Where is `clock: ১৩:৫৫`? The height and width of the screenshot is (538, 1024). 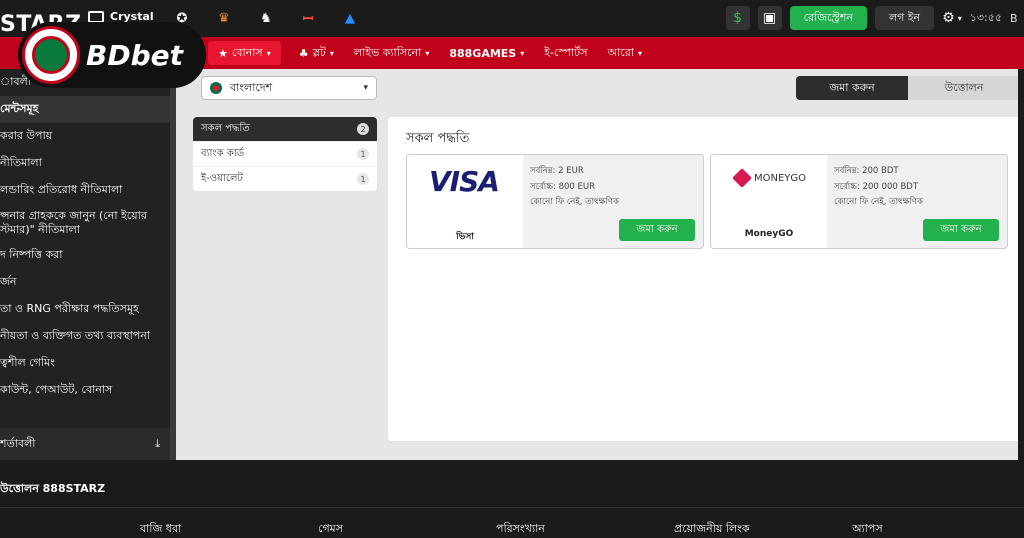
clock: ১৩:৫৫ is located at coordinates (985, 17).